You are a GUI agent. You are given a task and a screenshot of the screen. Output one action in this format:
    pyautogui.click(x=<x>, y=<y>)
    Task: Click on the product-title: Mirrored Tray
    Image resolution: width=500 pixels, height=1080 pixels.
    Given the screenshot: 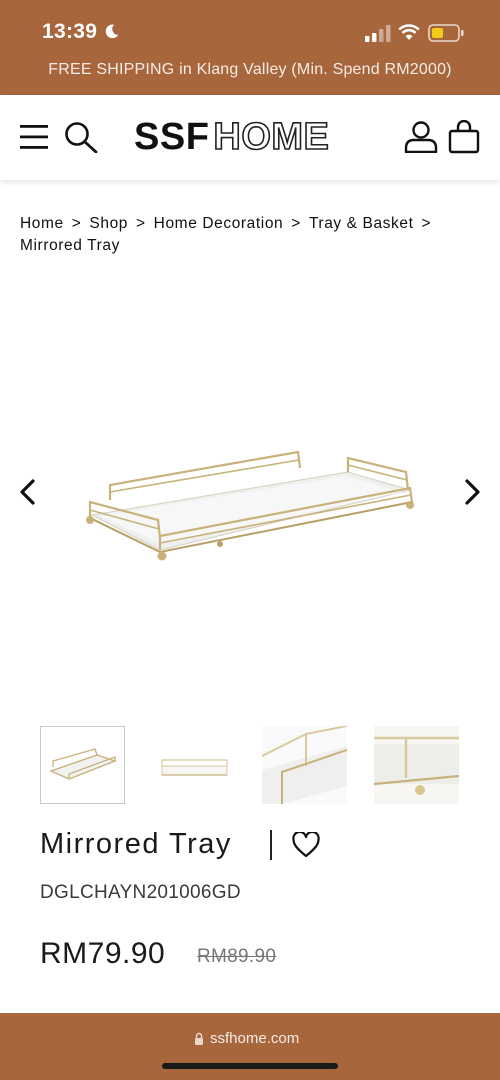 What is the action you would take?
    pyautogui.click(x=136, y=844)
    